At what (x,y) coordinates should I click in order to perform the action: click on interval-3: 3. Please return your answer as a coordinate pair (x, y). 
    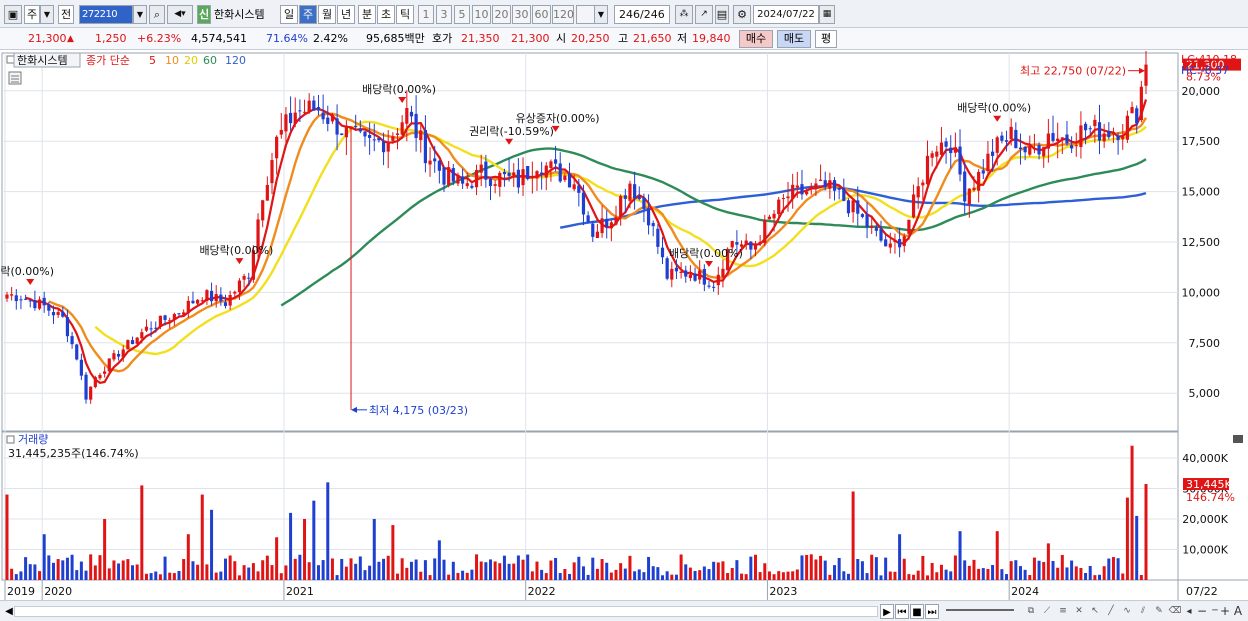
    Looking at the image, I should click on (444, 14).